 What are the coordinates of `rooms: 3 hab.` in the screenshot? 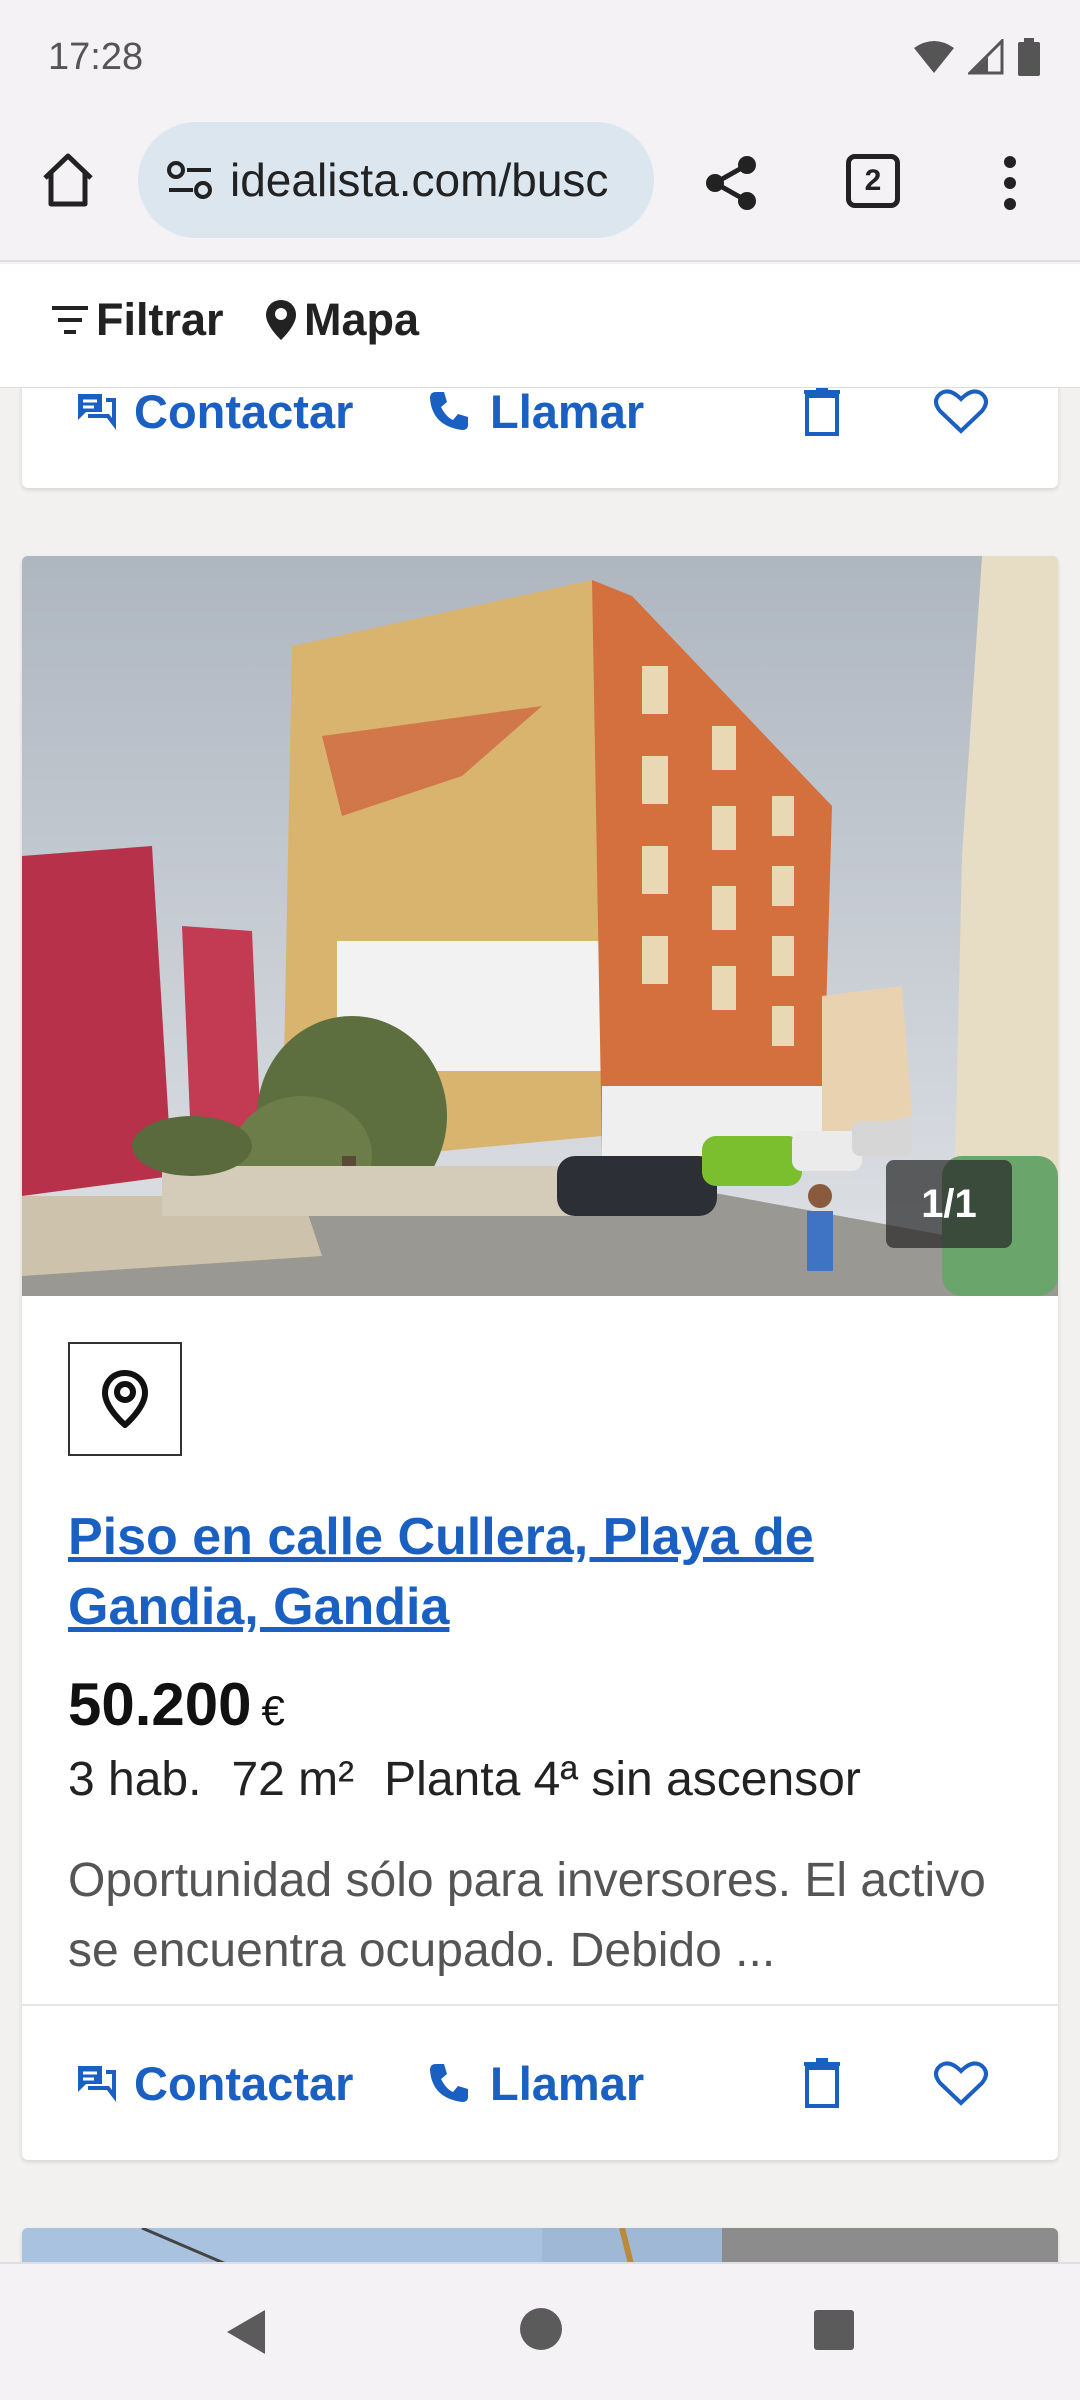 It's located at (135, 1779).